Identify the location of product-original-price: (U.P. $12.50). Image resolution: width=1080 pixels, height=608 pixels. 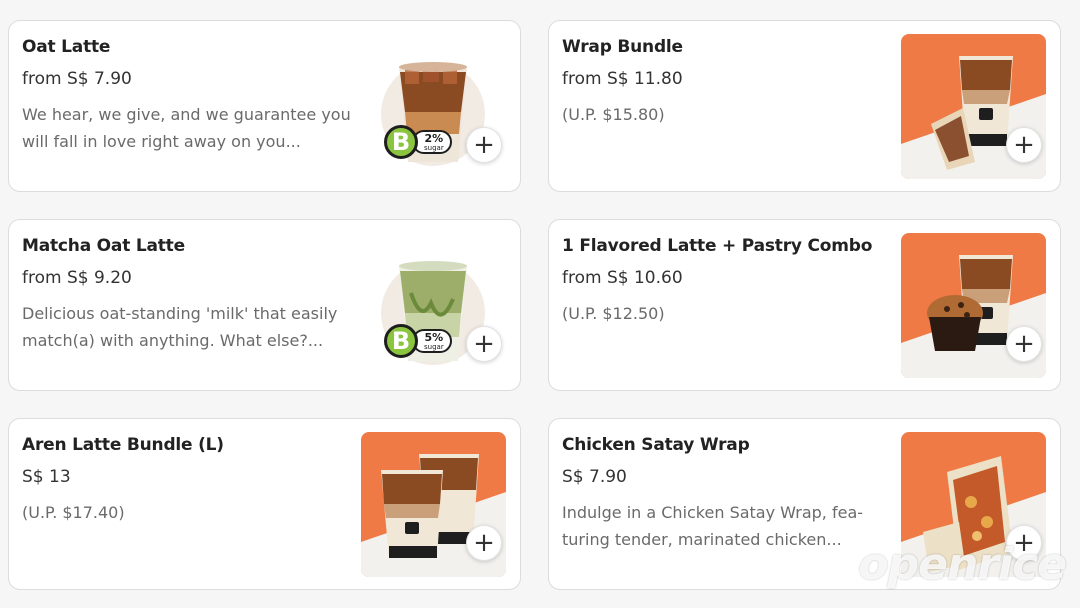
(613, 313).